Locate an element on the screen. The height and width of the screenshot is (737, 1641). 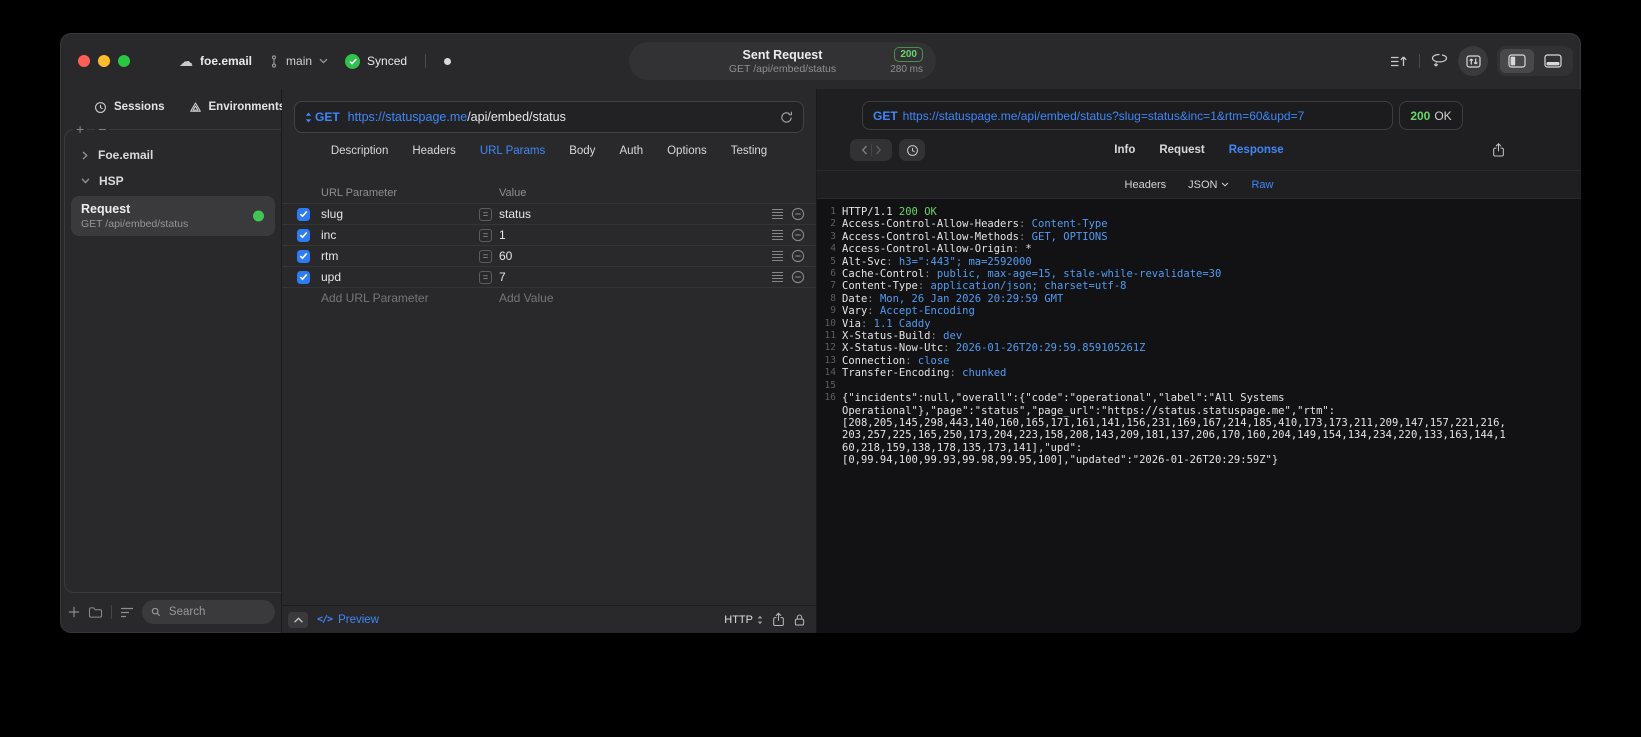
status-text: OK is located at coordinates (1443, 115).